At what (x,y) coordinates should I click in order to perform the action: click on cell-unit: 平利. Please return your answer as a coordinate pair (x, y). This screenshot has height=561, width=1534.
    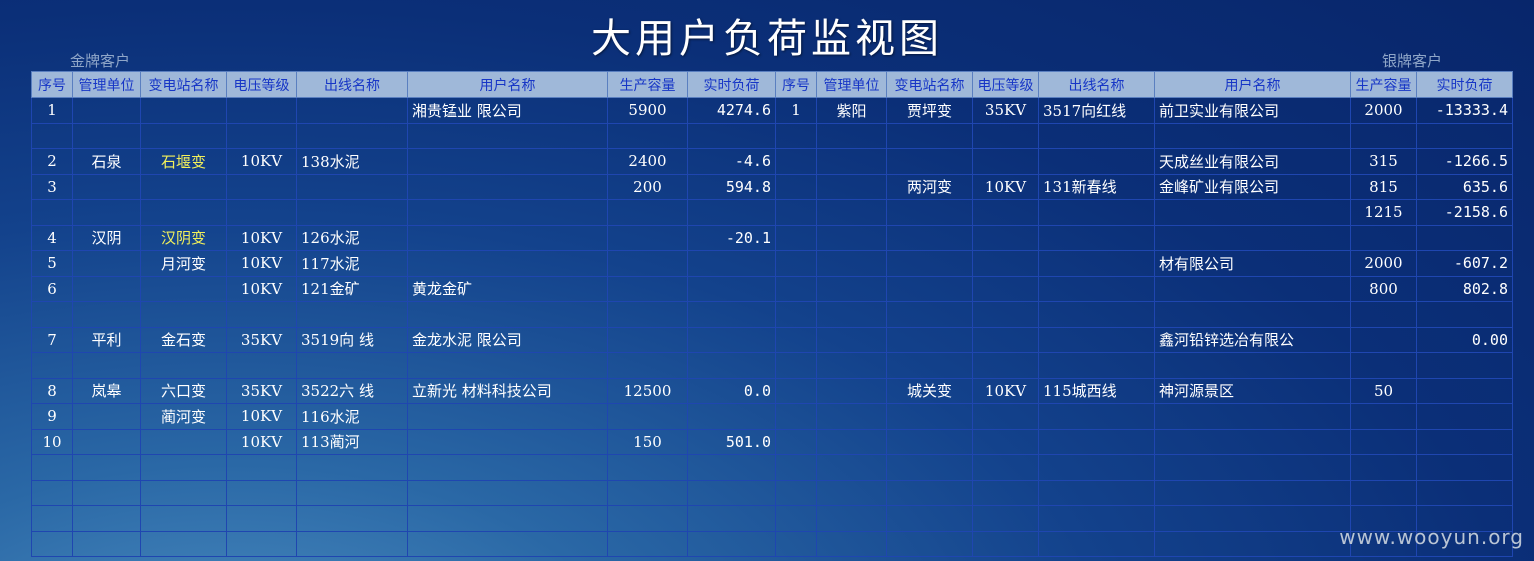
    Looking at the image, I should click on (106, 339).